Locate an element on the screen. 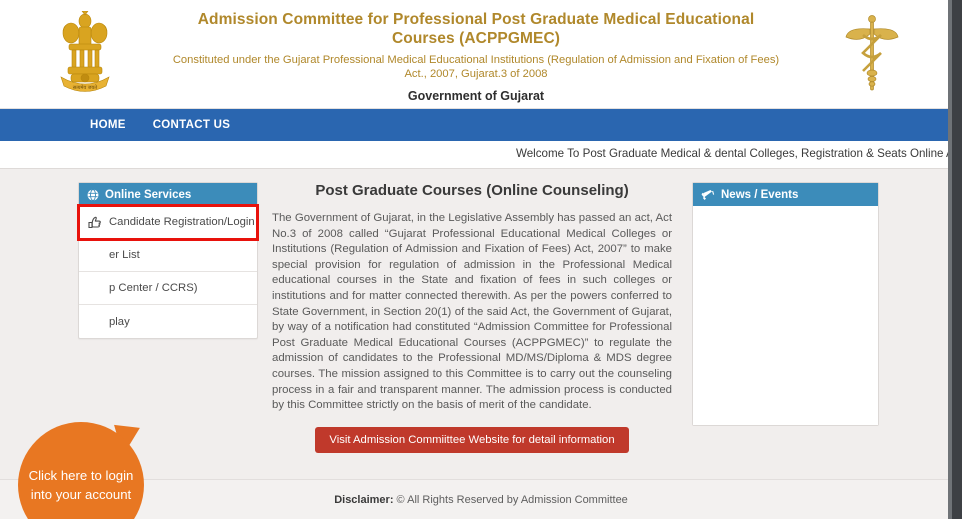  sidebar-item-candidate-registration-login: Candidate Registration/Login is located at coordinates (168, 222).